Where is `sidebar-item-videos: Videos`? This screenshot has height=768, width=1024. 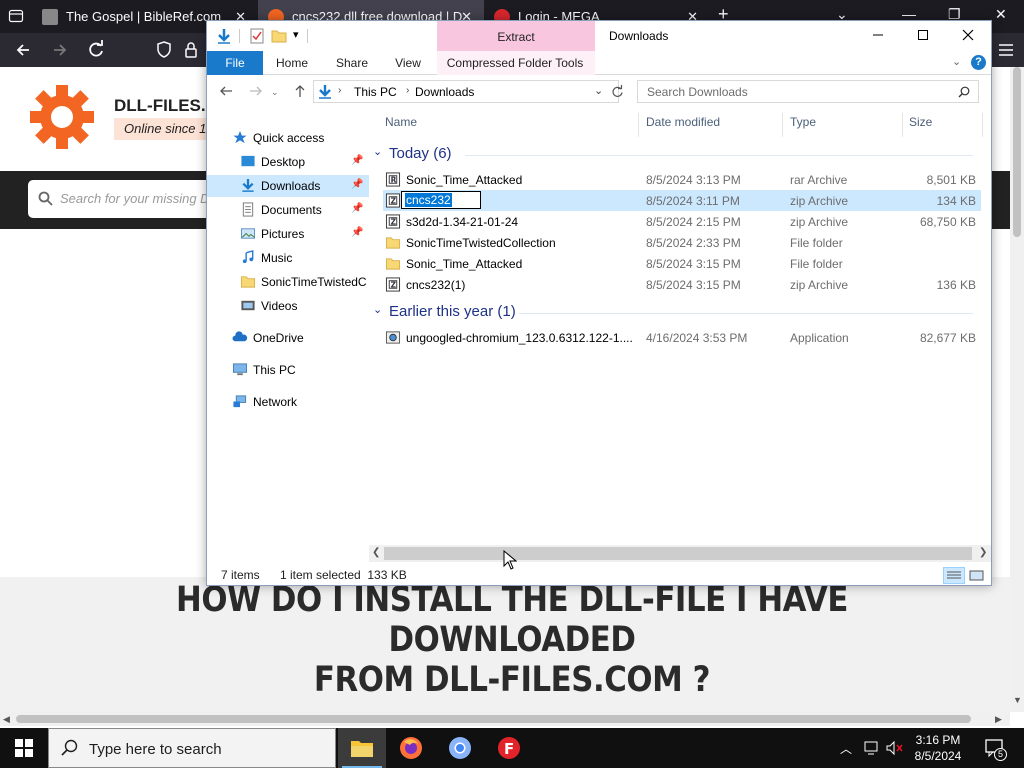
sidebar-item-videos: Videos is located at coordinates (288, 306).